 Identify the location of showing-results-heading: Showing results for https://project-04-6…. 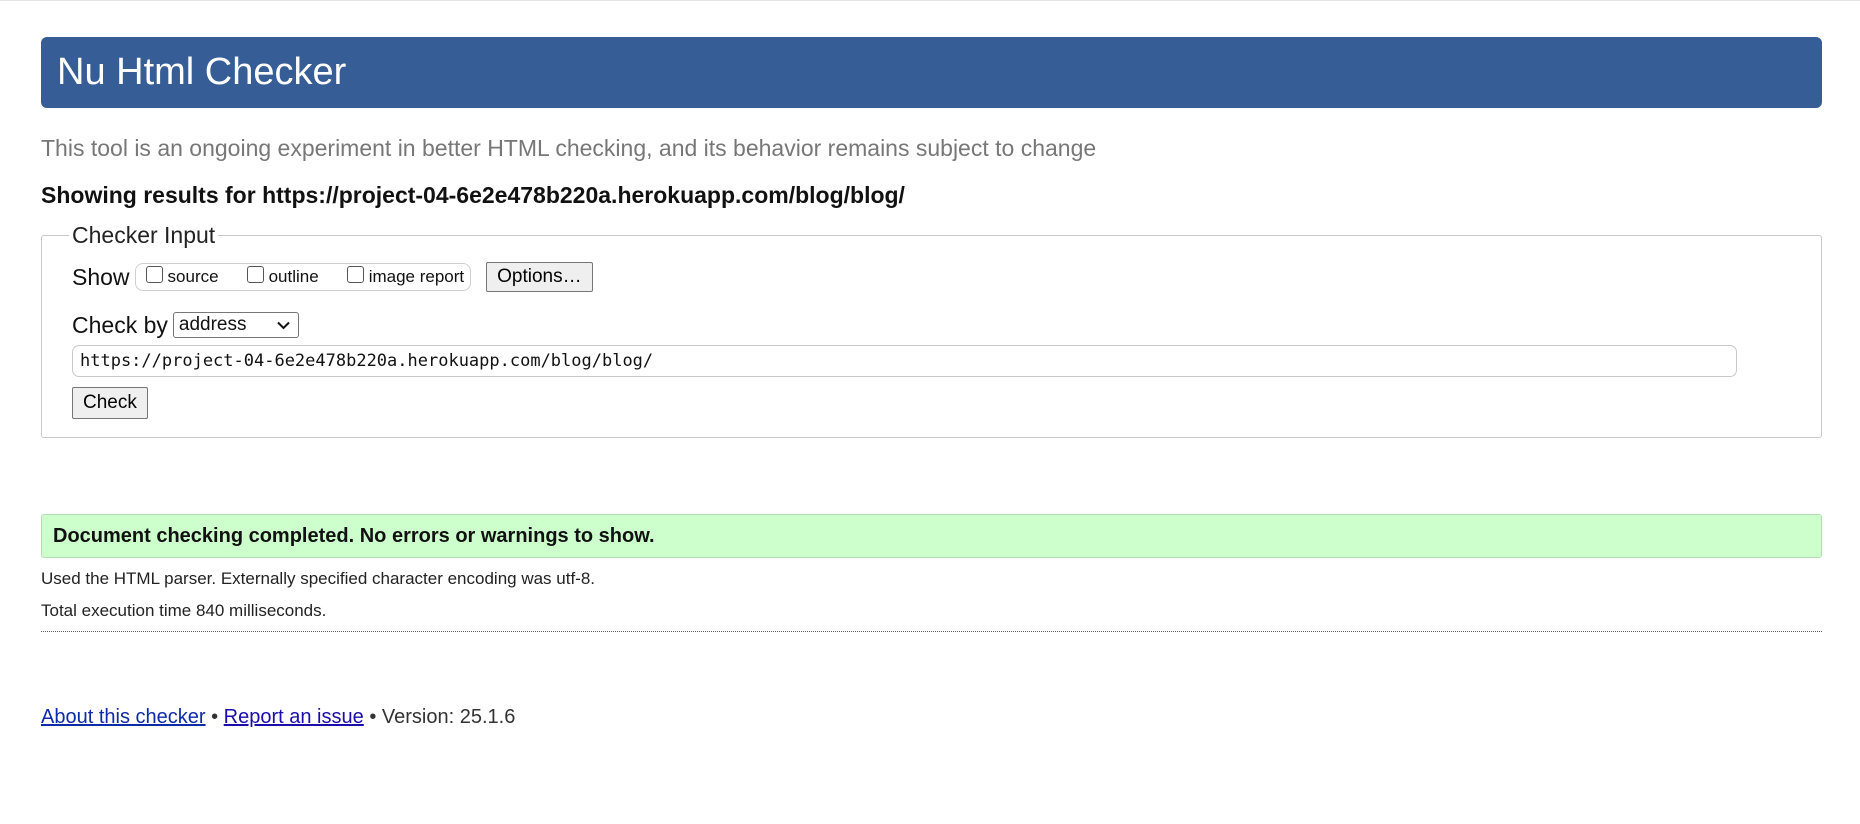
(473, 195).